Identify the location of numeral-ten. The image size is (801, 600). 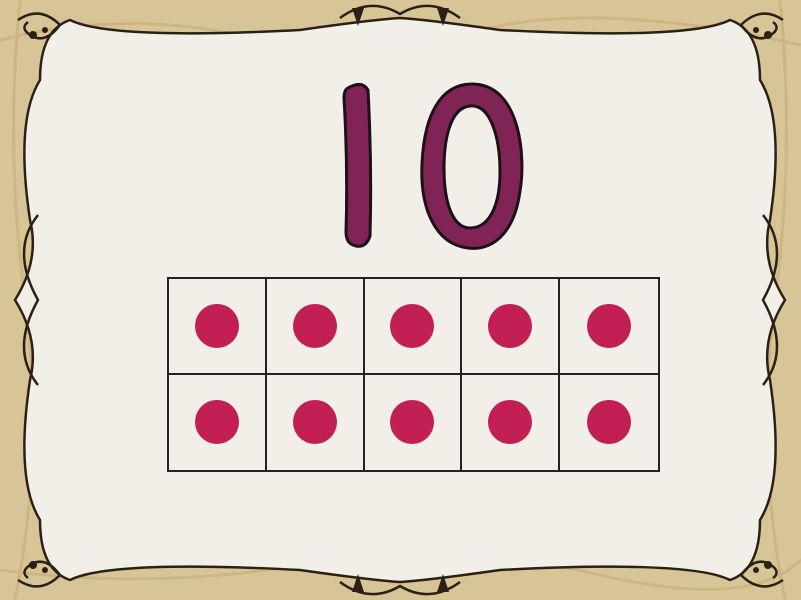
(433, 166).